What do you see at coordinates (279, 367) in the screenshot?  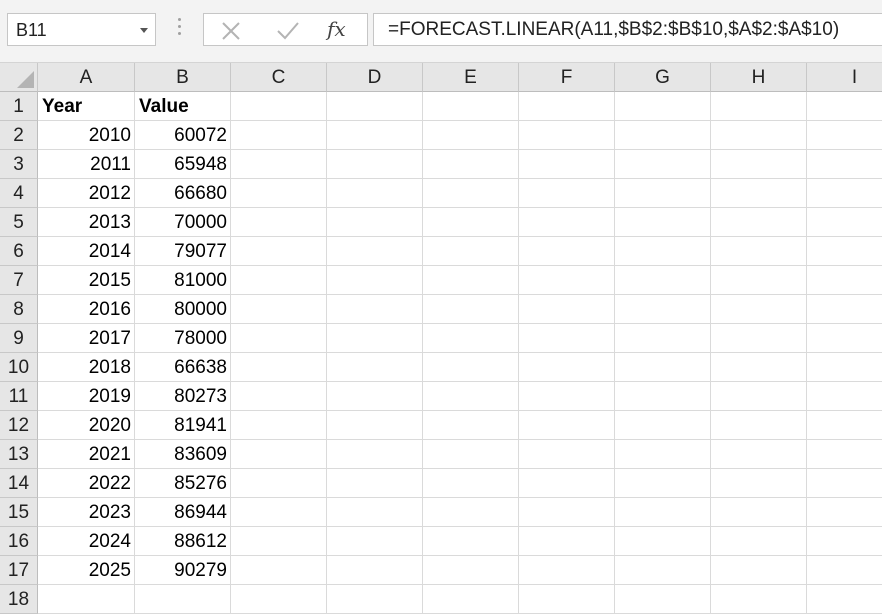 I see `cell-c10` at bounding box center [279, 367].